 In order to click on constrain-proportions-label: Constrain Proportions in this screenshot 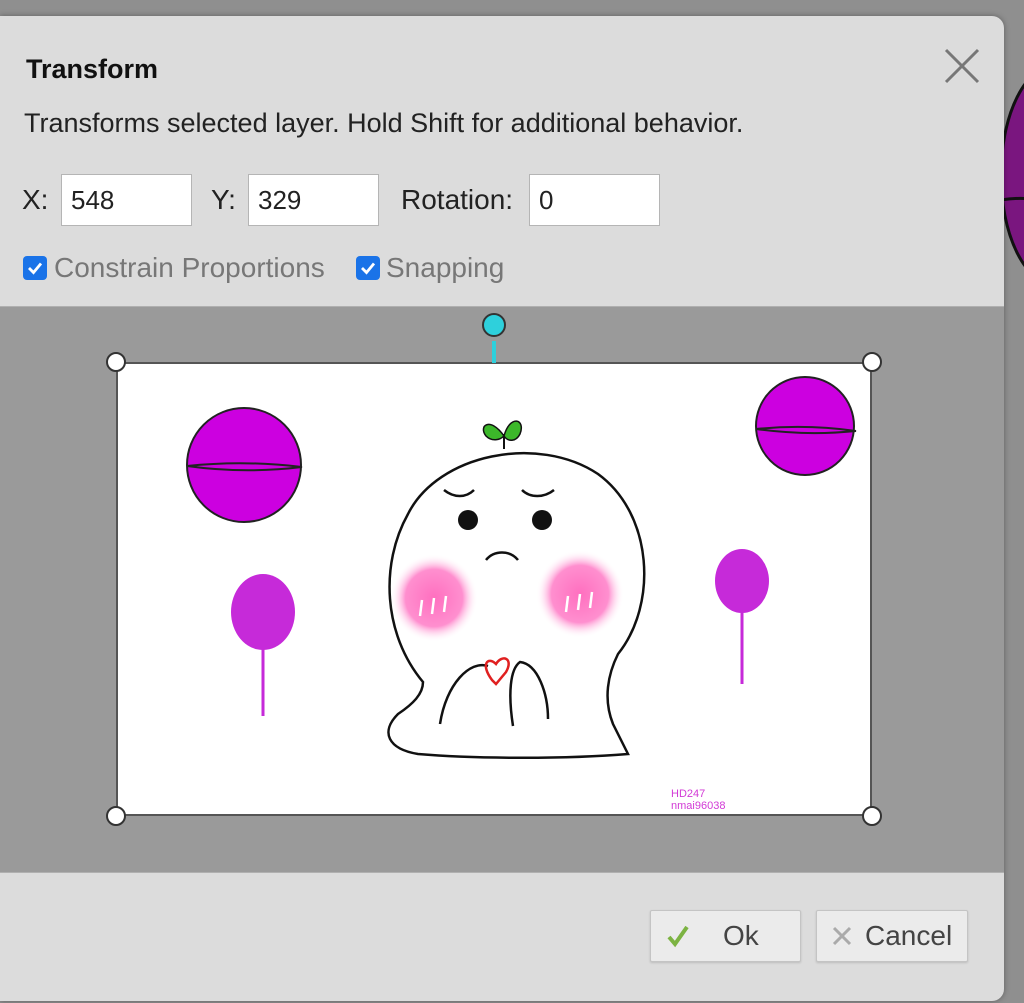, I will do `click(189, 268)`.